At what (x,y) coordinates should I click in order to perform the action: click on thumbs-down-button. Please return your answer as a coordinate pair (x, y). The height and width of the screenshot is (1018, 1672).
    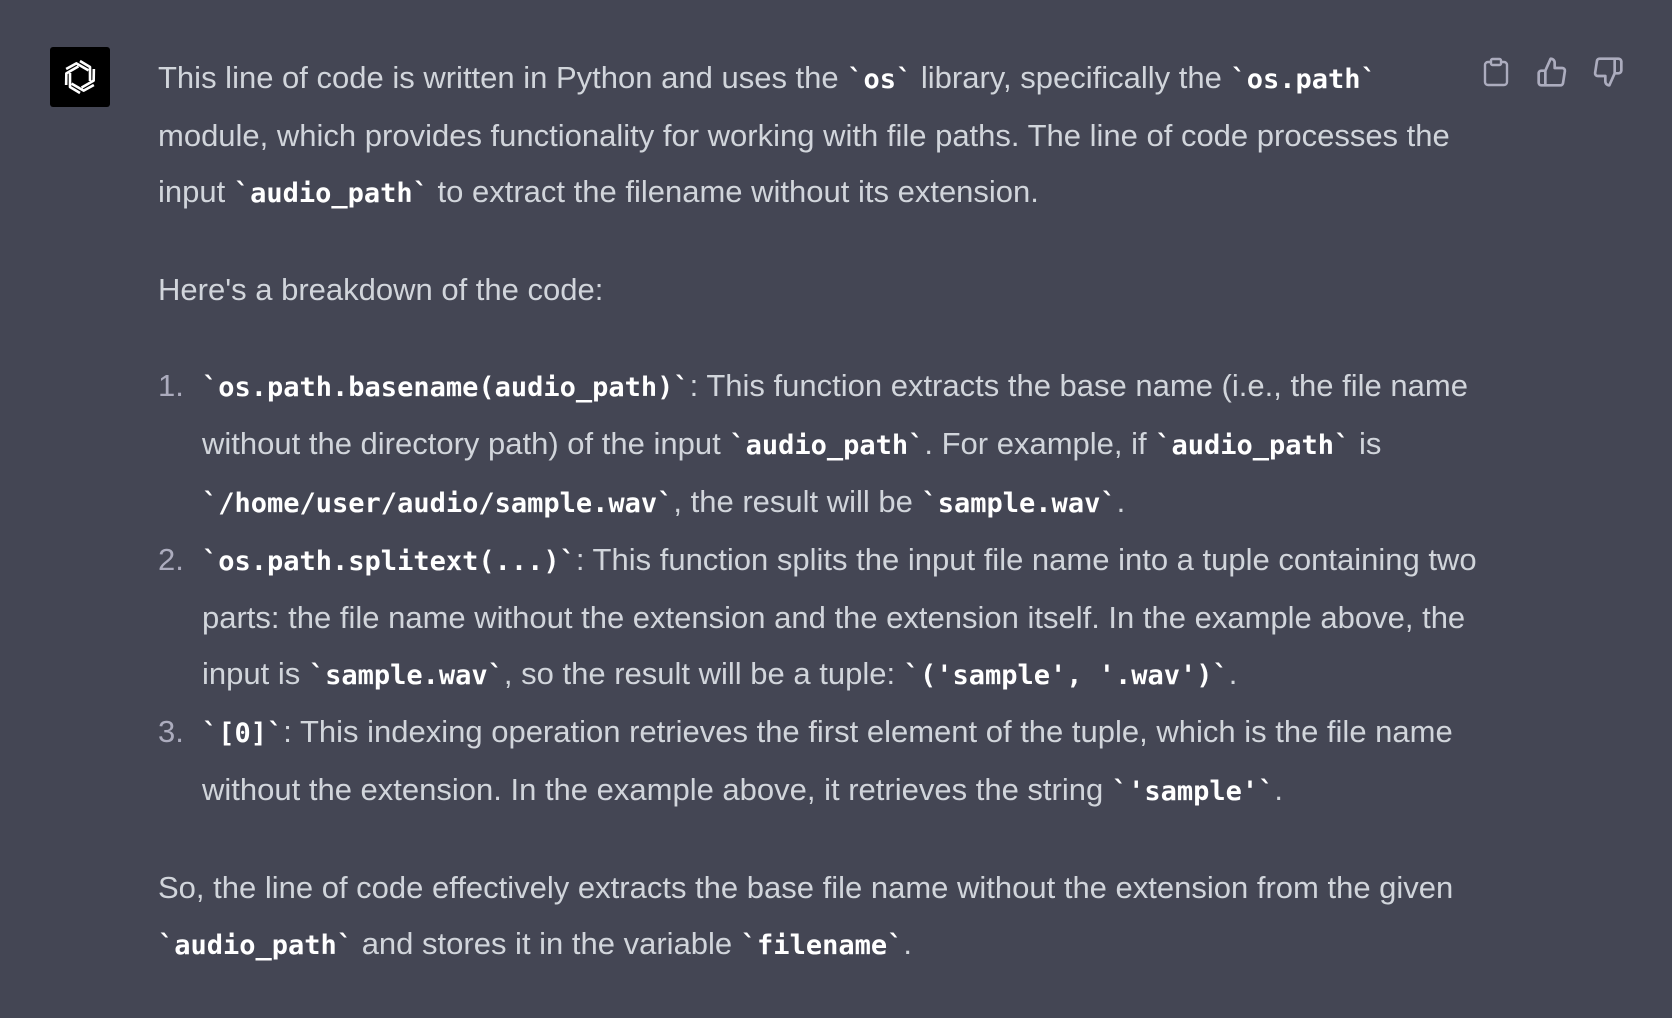
    Looking at the image, I should click on (1608, 72).